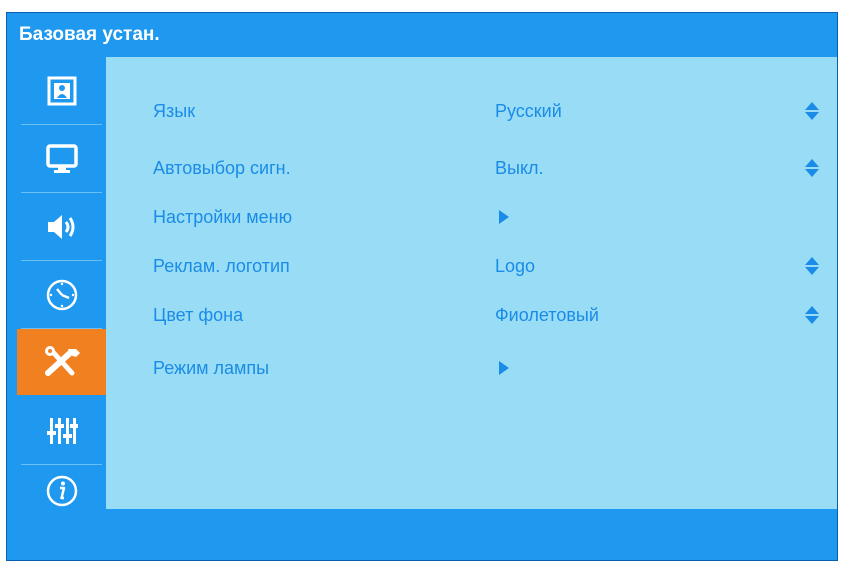 The image size is (845, 571). Describe the element at coordinates (223, 217) in the screenshot. I see `setting-label: Настройки меню` at that location.